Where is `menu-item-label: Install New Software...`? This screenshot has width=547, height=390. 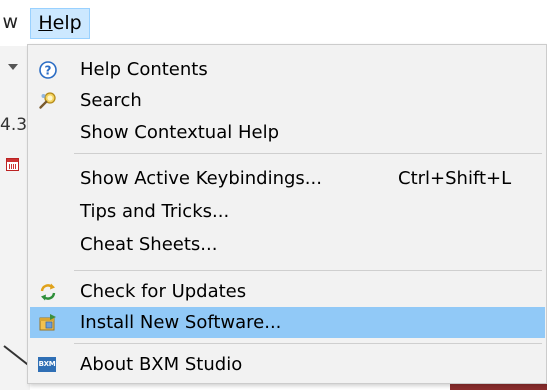
menu-item-label: Install New Software... is located at coordinates (181, 322).